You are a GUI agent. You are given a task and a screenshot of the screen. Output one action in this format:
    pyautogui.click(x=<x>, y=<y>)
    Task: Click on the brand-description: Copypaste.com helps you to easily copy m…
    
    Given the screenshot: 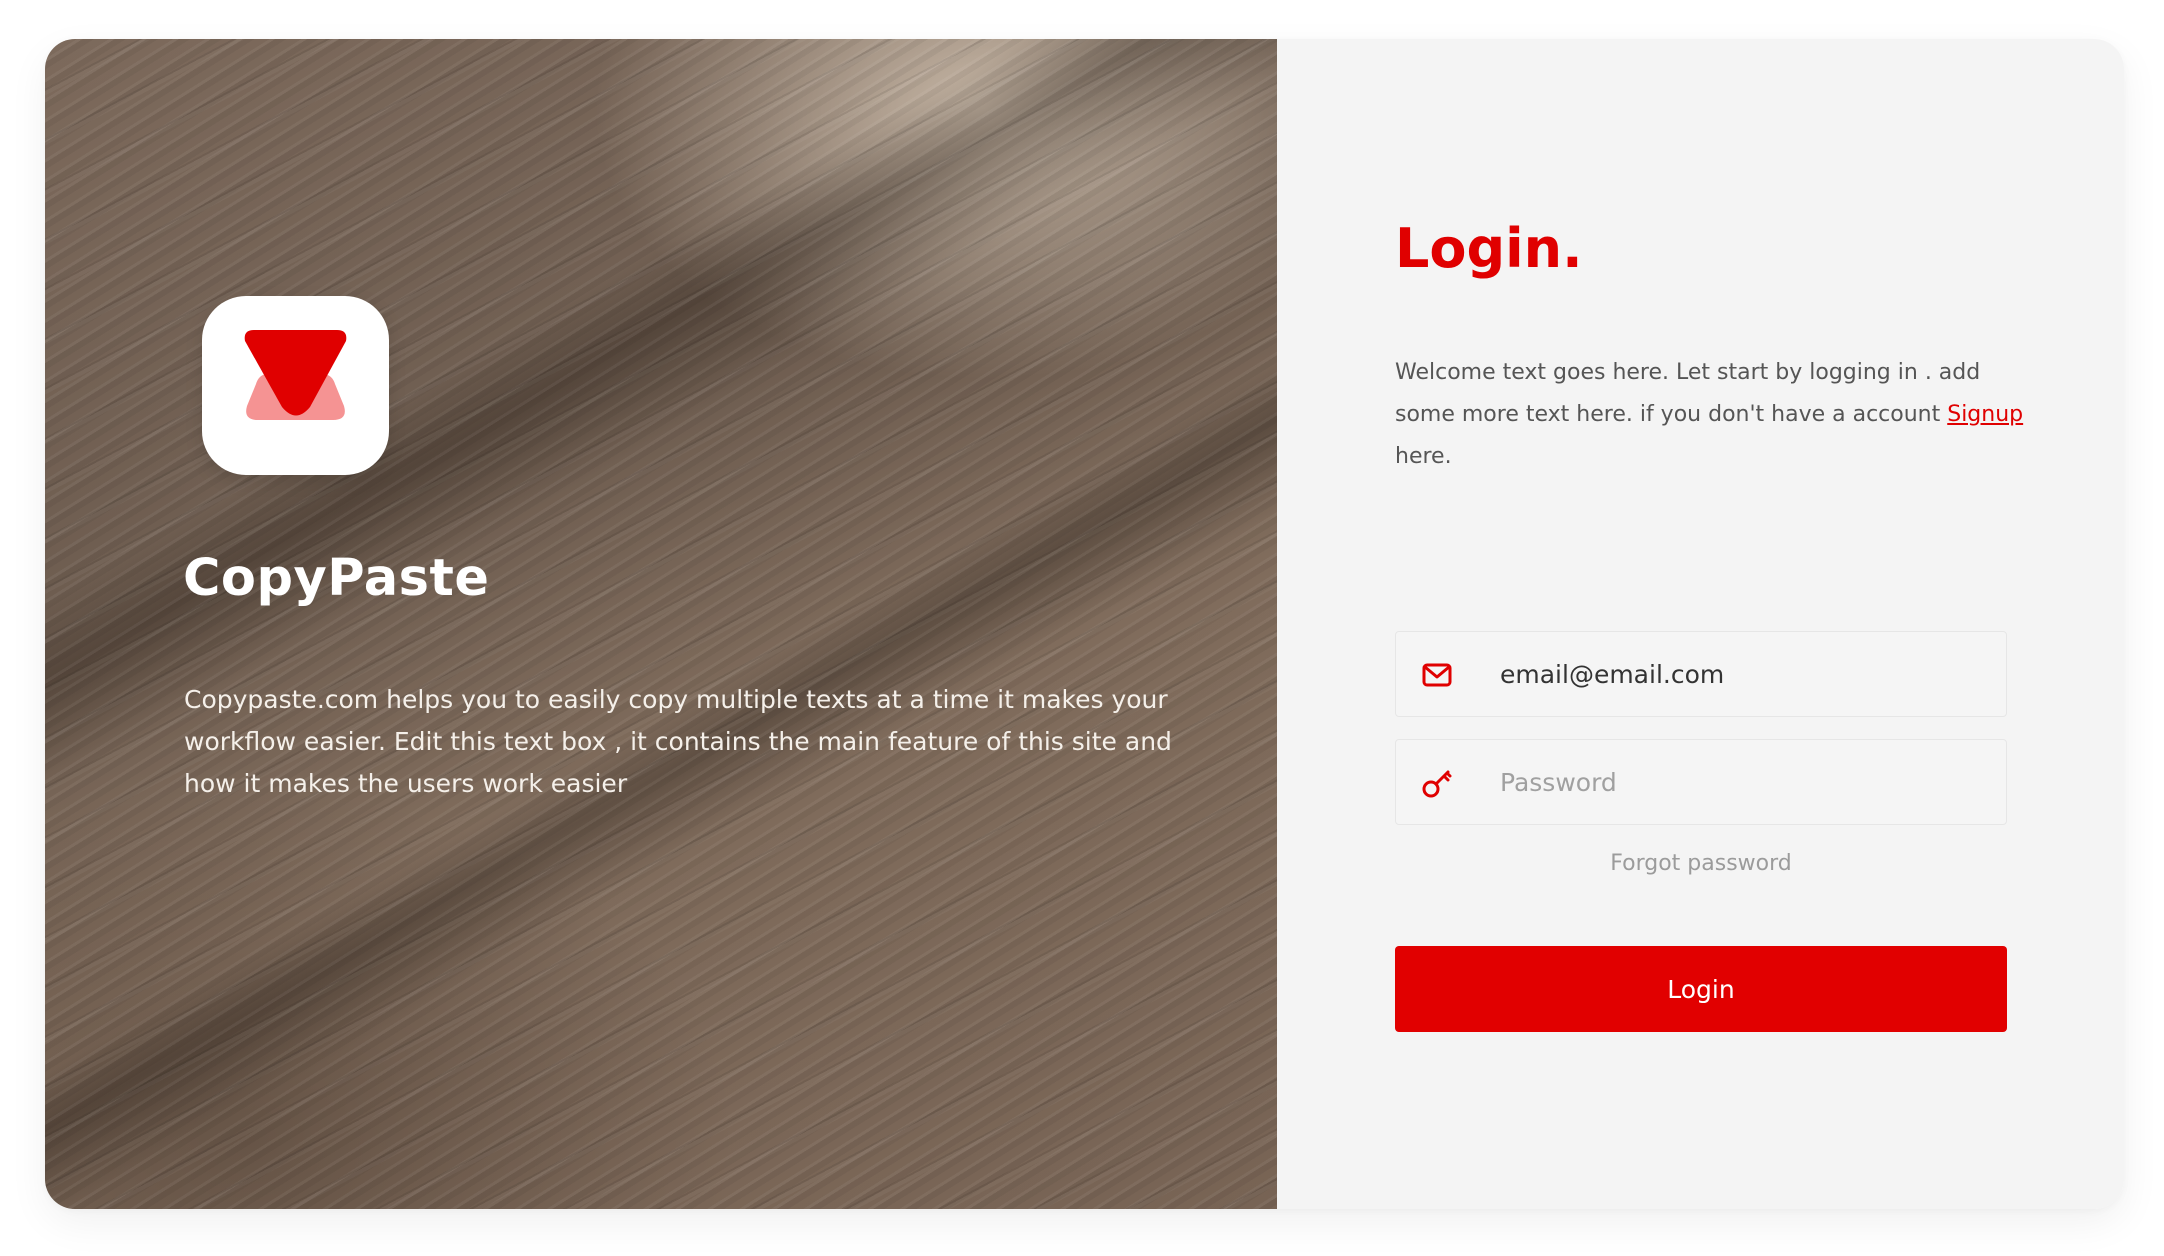 What is the action you would take?
    pyautogui.click(x=678, y=741)
    